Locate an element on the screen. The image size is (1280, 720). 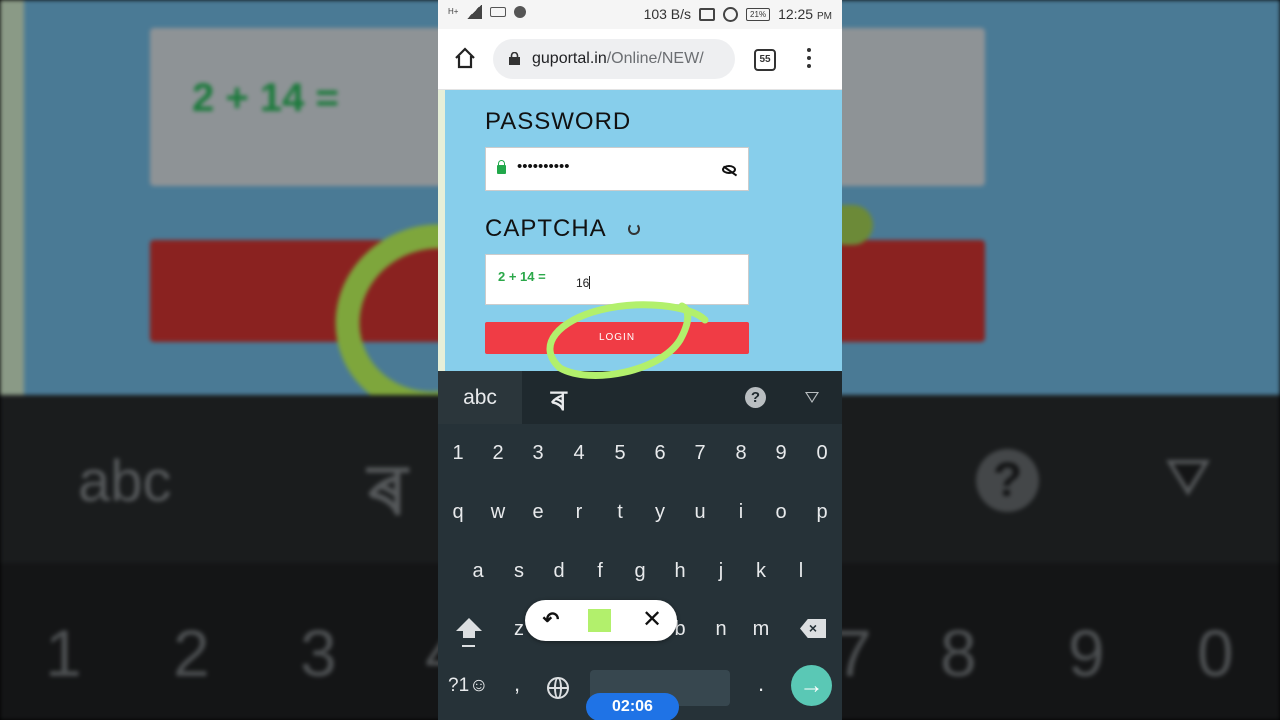
key-w: w is located at coordinates (498, 512).